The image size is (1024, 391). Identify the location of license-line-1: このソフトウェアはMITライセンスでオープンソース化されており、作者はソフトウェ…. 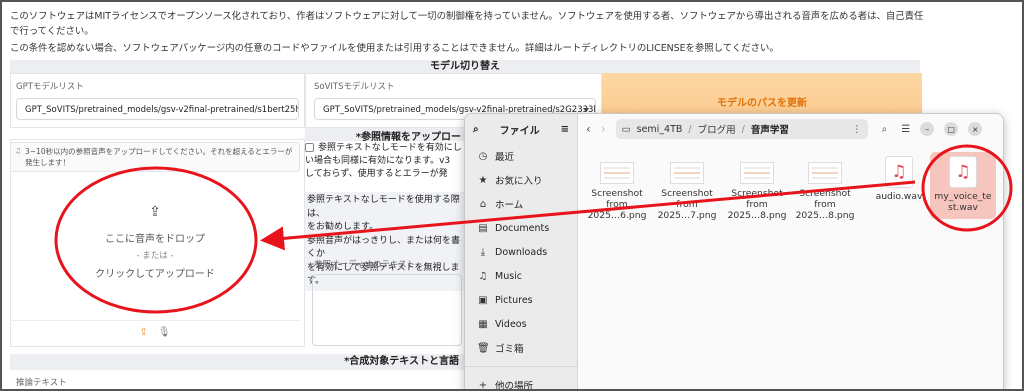
(467, 24).